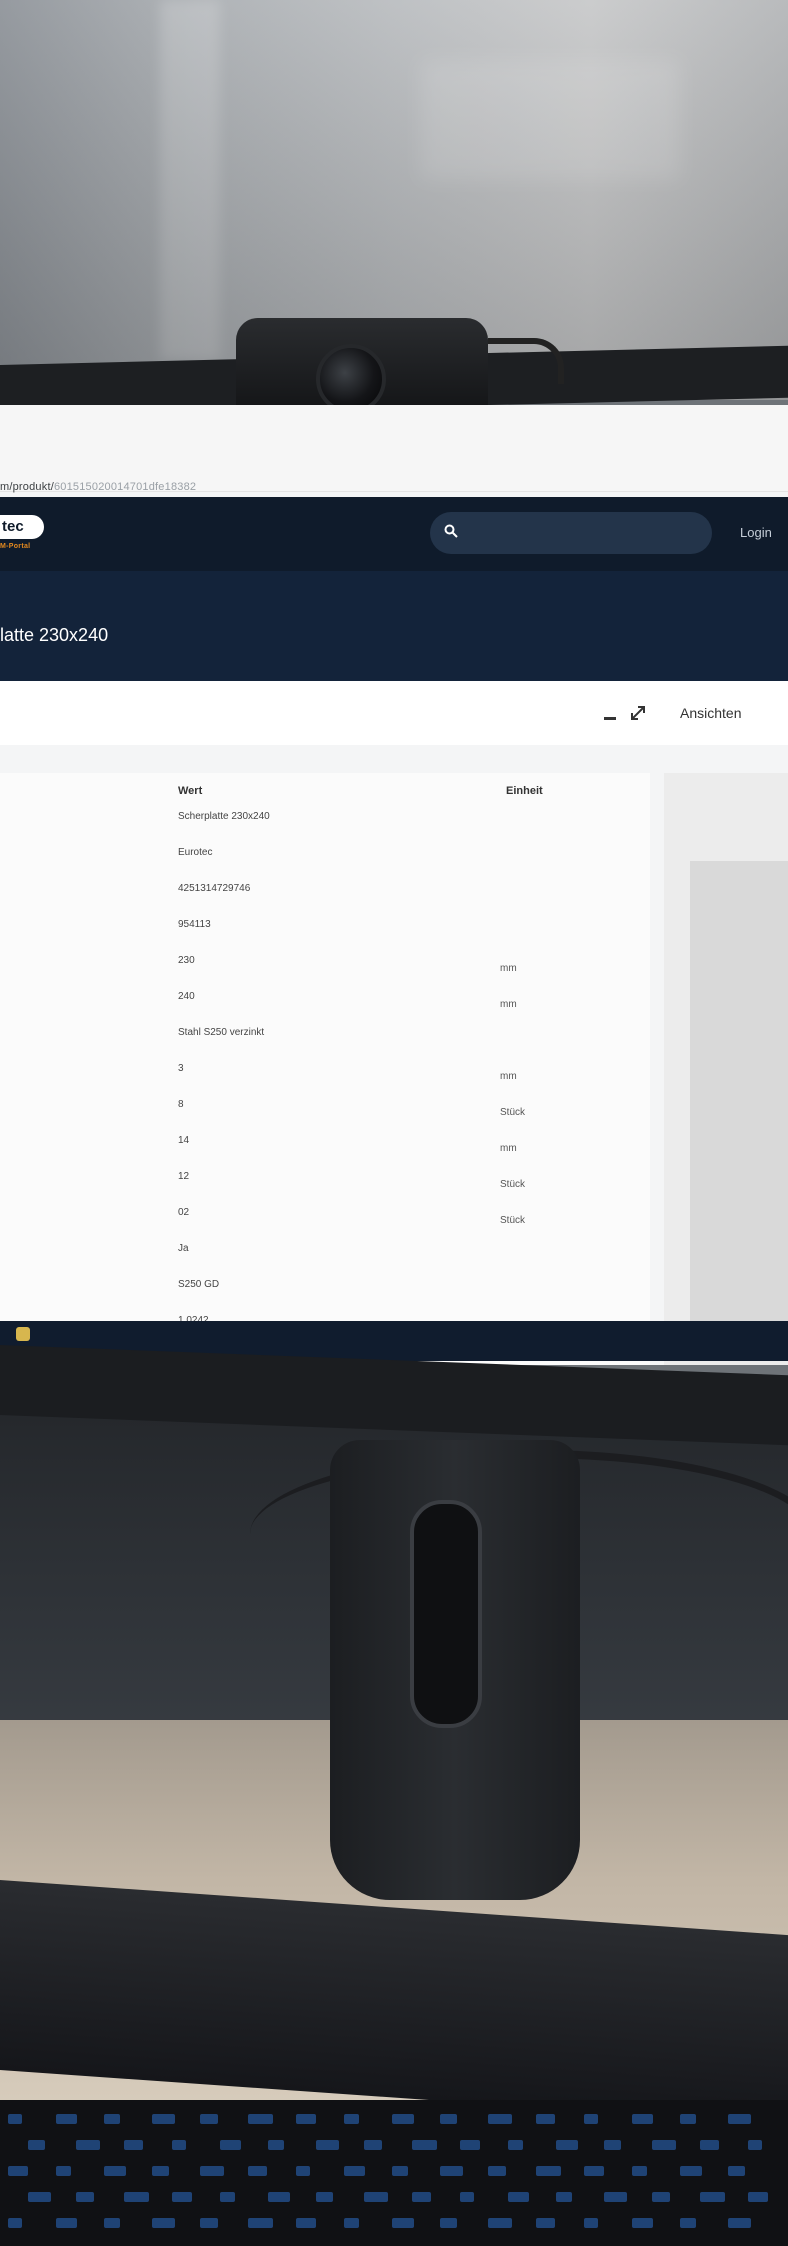  Describe the element at coordinates (190, 791) in the screenshot. I see `column-header-value: Wert` at that location.